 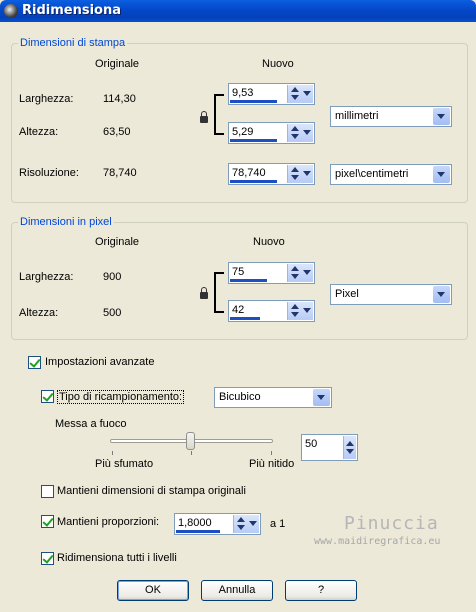 What do you see at coordinates (278, 524) in the screenshot?
I see `ratio-suffix: a 1` at bounding box center [278, 524].